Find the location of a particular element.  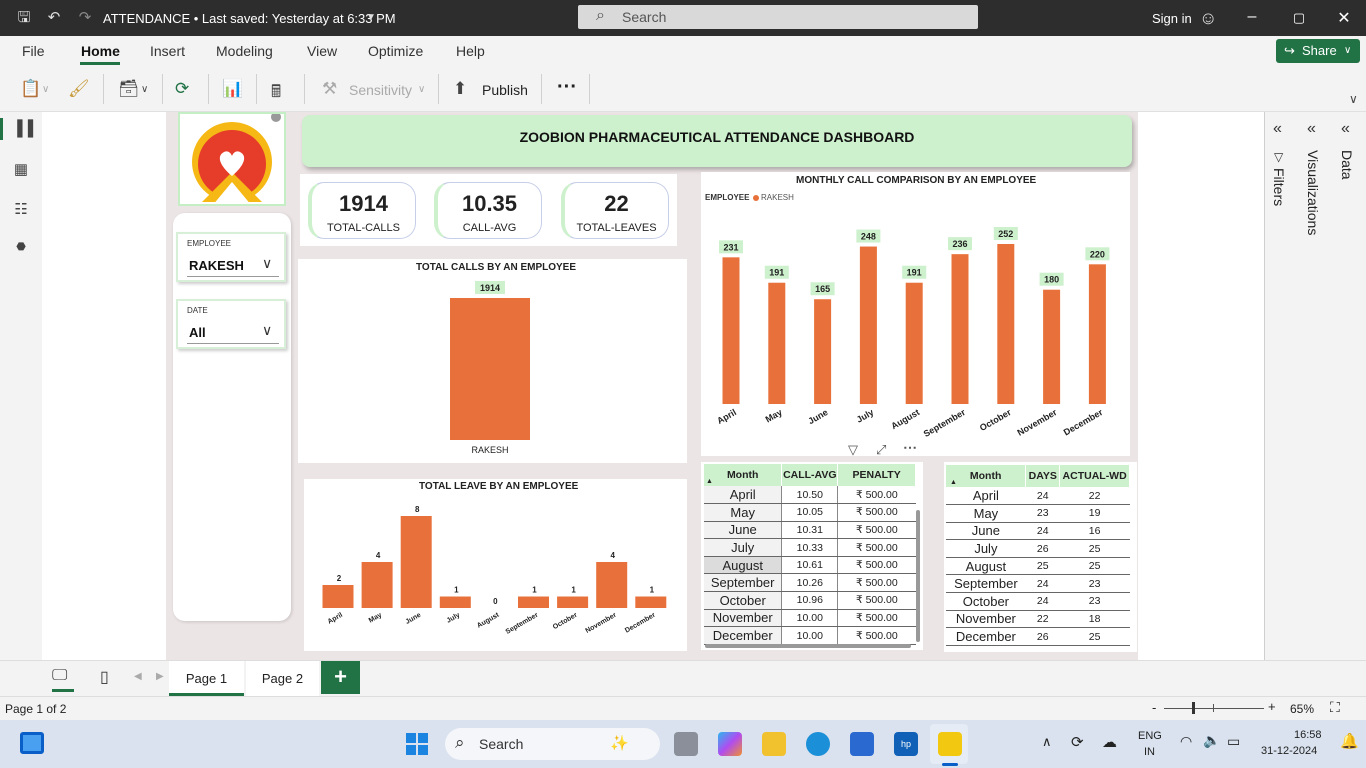

table-cell: 16 is located at coordinates (1094, 531).